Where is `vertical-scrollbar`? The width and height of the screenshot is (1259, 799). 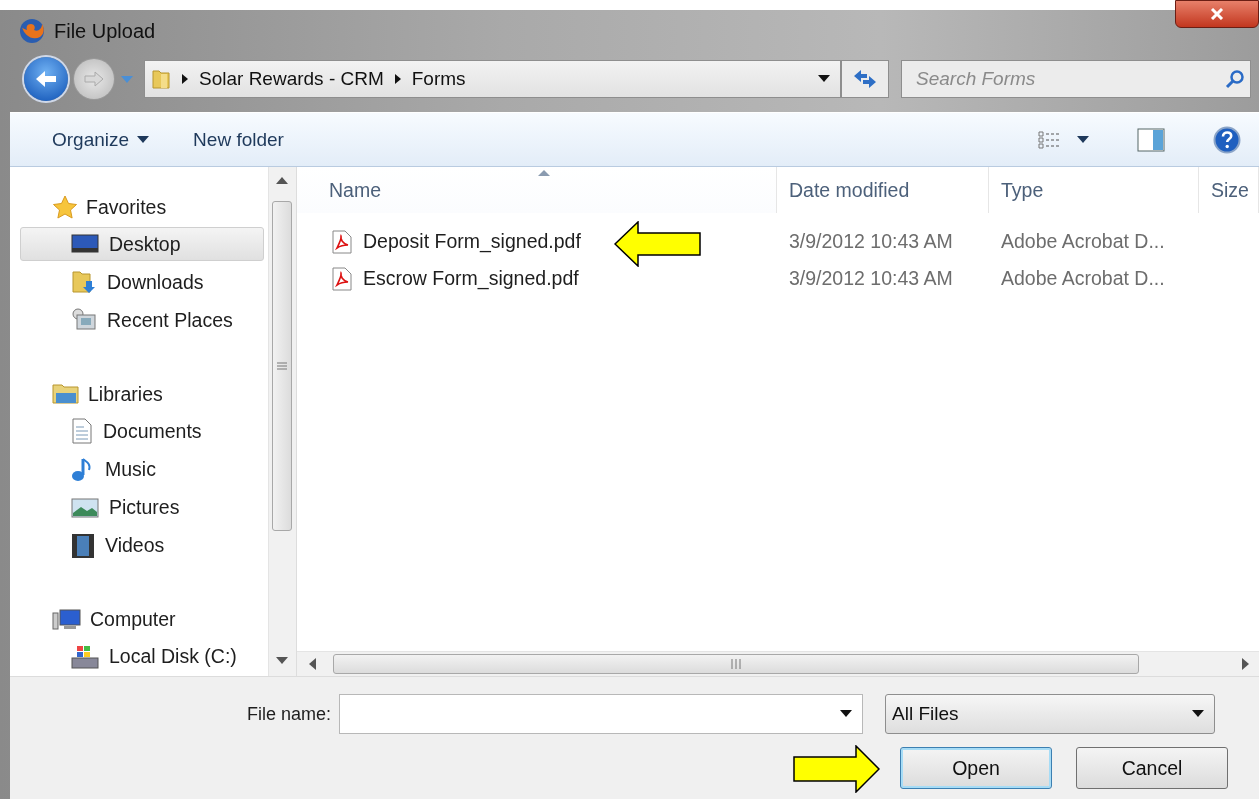
vertical-scrollbar is located at coordinates (282, 421).